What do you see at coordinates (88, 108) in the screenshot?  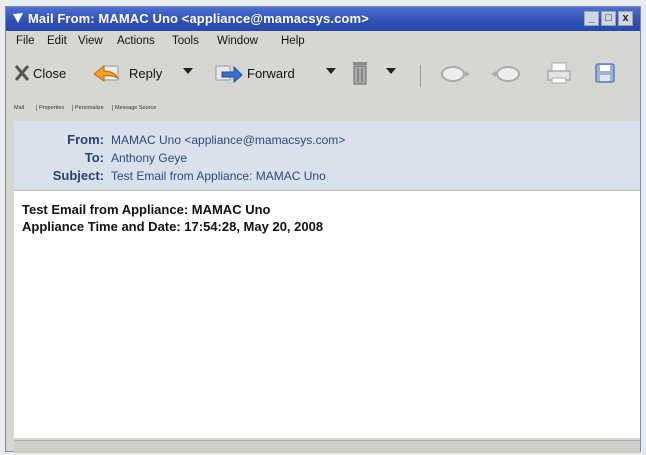 I see `tab-personalize: Personalize` at bounding box center [88, 108].